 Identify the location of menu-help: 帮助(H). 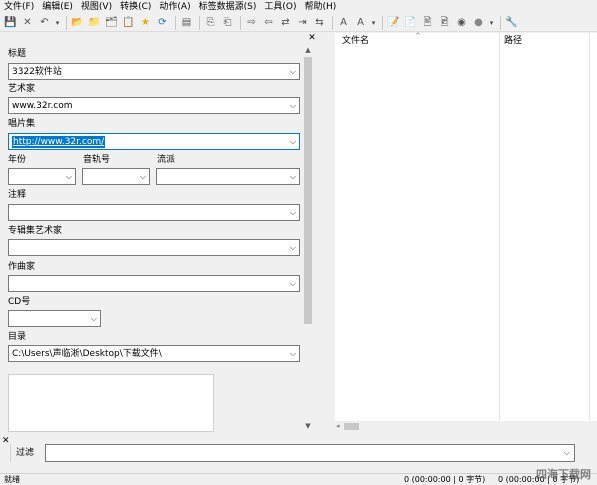
(320, 7).